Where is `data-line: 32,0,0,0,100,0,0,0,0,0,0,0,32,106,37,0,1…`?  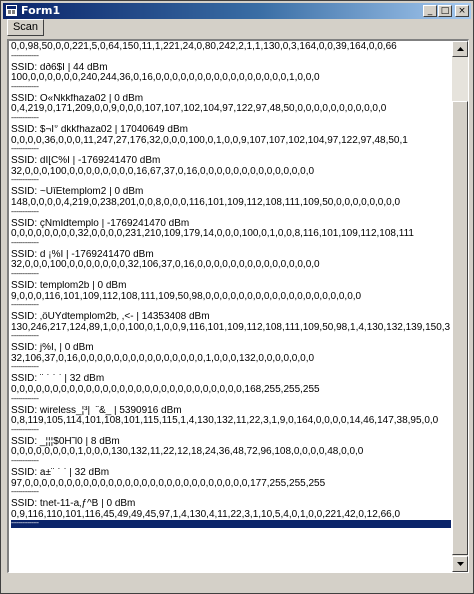 data-line: 32,0,0,0,100,0,0,0,0,0,0,0,32,106,37,0,1… is located at coordinates (231, 265).